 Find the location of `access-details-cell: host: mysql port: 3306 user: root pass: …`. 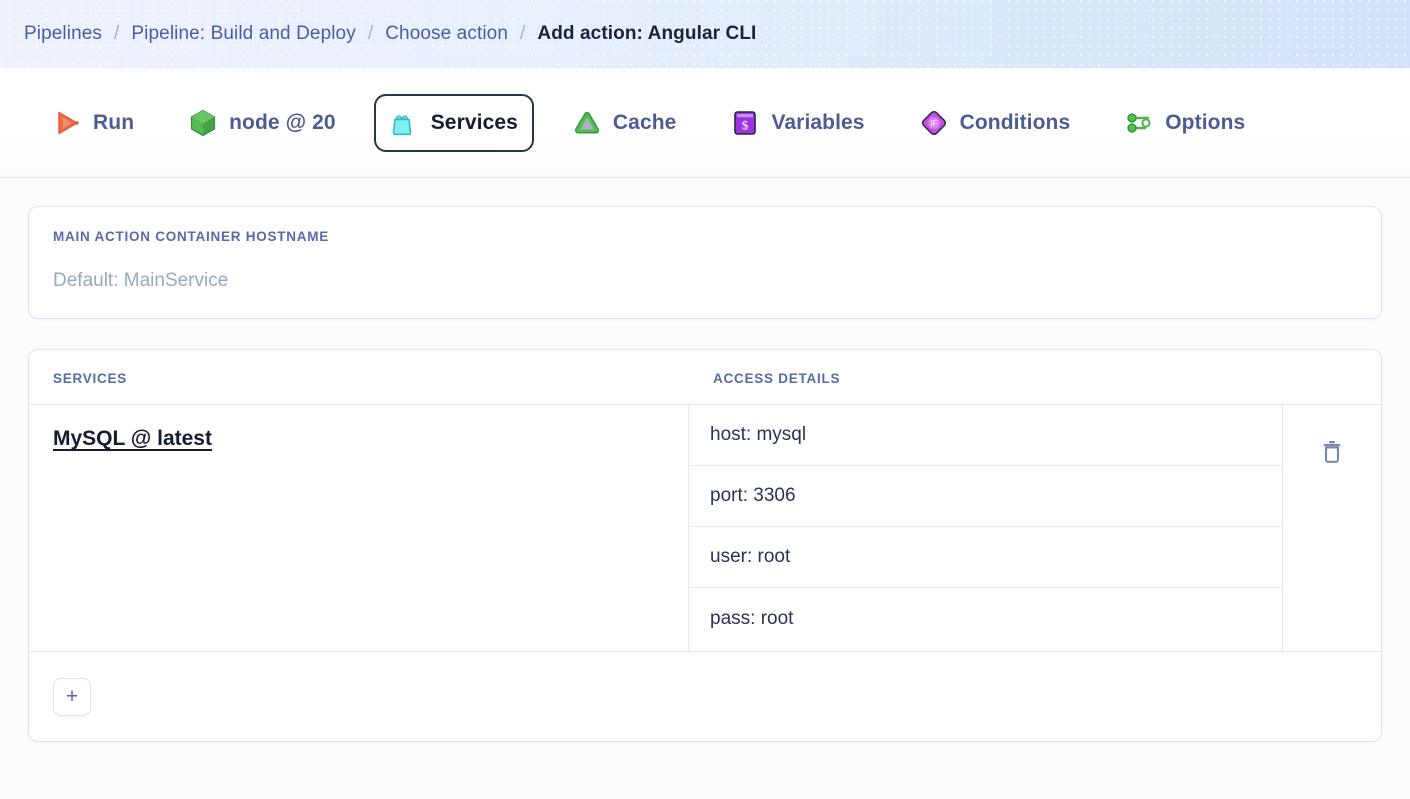

access-details-cell: host: mysql port: 3306 user: root pass: … is located at coordinates (986, 528).